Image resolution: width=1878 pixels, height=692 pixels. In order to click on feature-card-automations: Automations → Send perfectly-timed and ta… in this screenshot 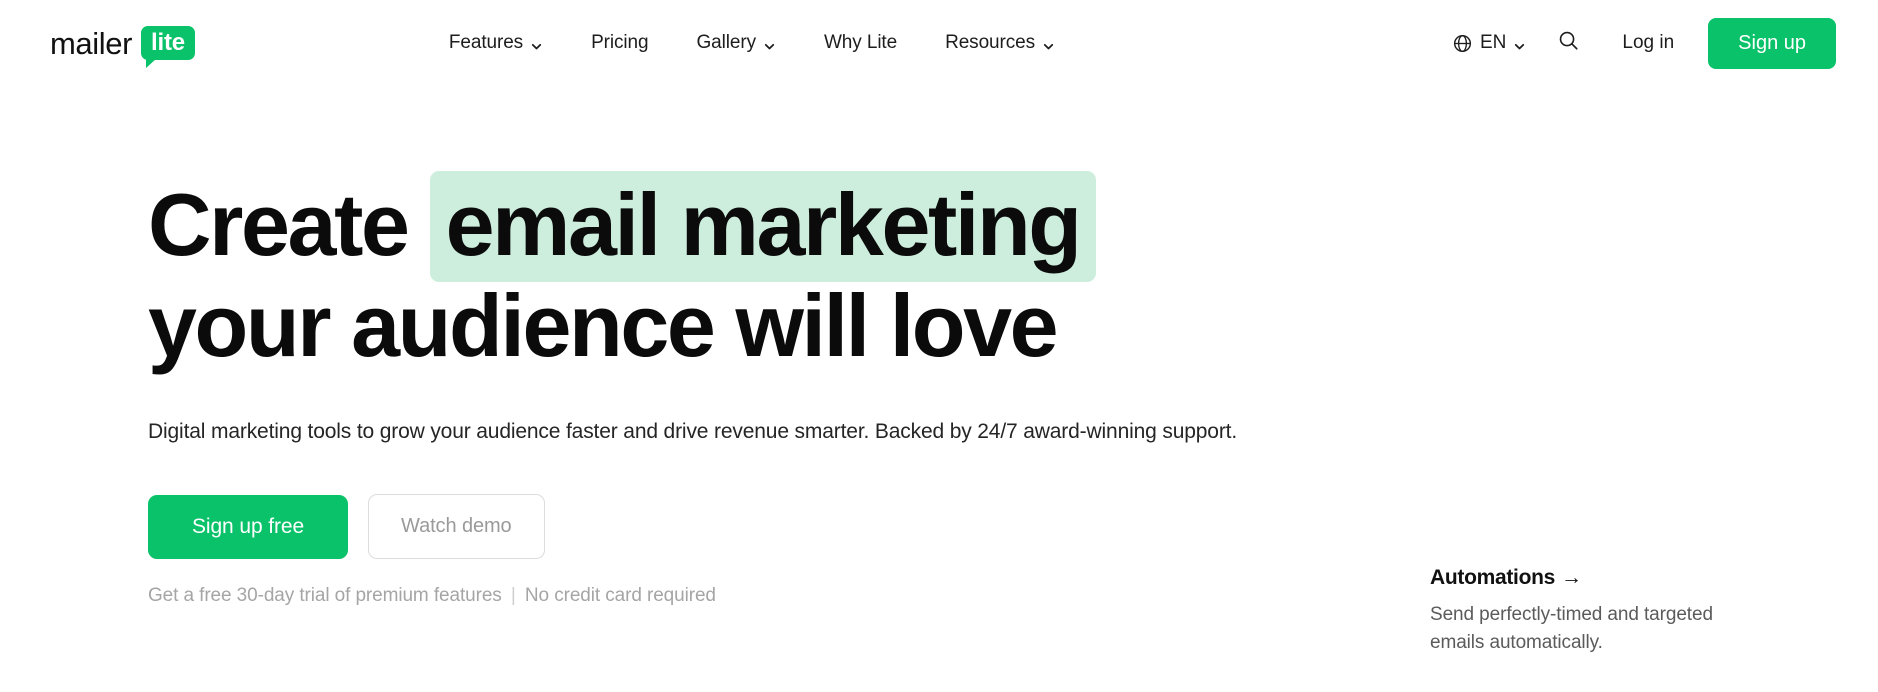, I will do `click(1648, 611)`.